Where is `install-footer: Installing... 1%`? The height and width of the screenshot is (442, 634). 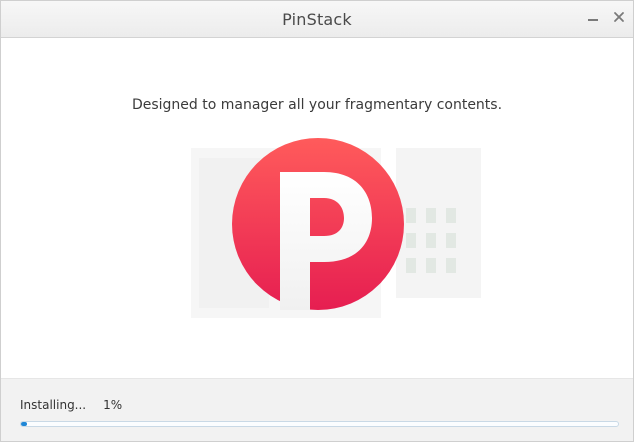
install-footer: Installing... 1% is located at coordinates (317, 409).